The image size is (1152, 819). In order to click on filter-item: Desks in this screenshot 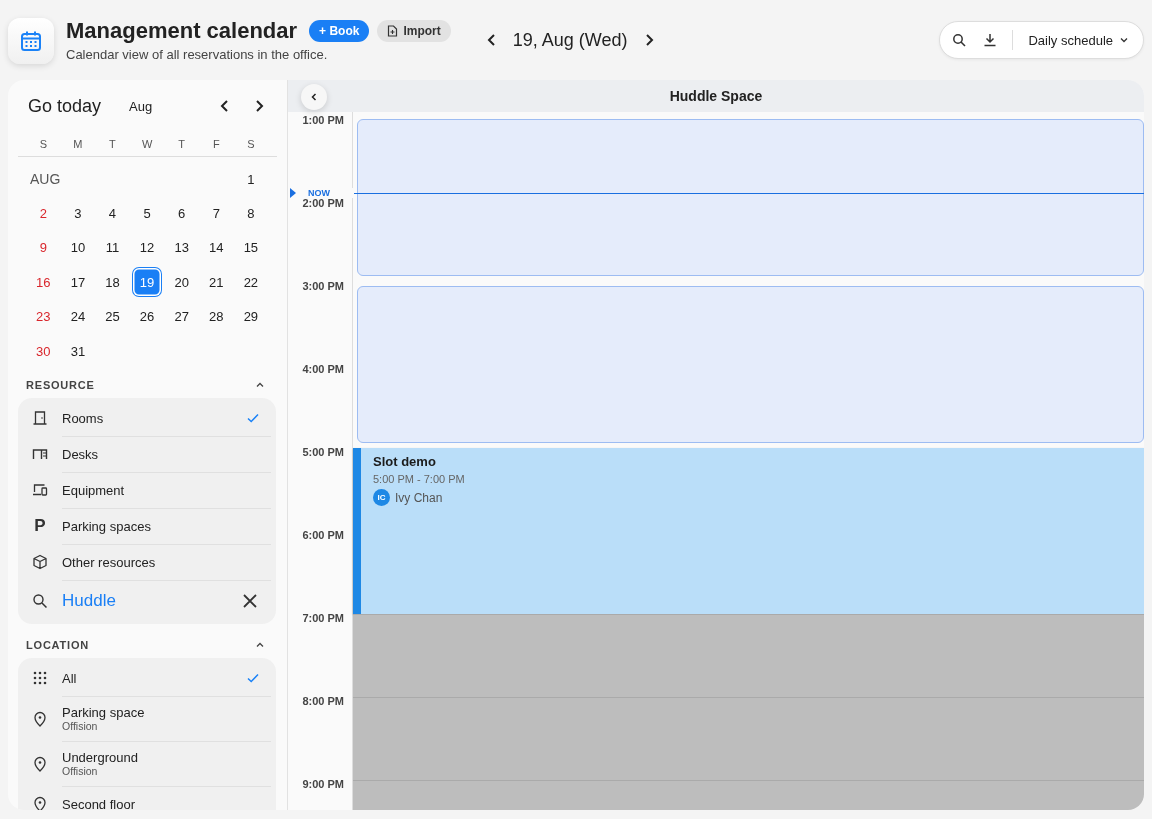, I will do `click(147, 454)`.